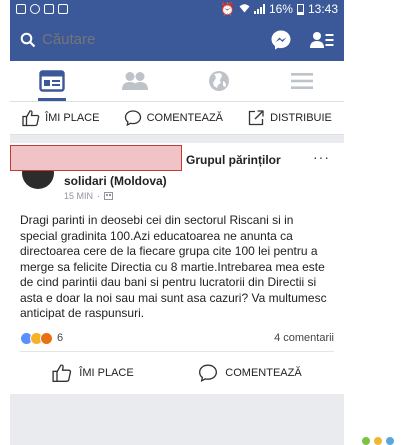 This screenshot has width=412, height=445. I want to click on tab-friends, so click(135, 81).